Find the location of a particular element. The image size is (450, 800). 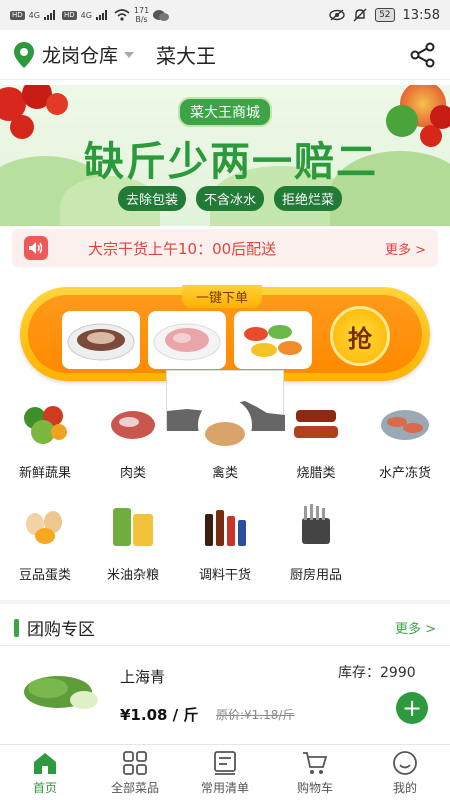

tab-cart: 购物车 is located at coordinates (315, 772).